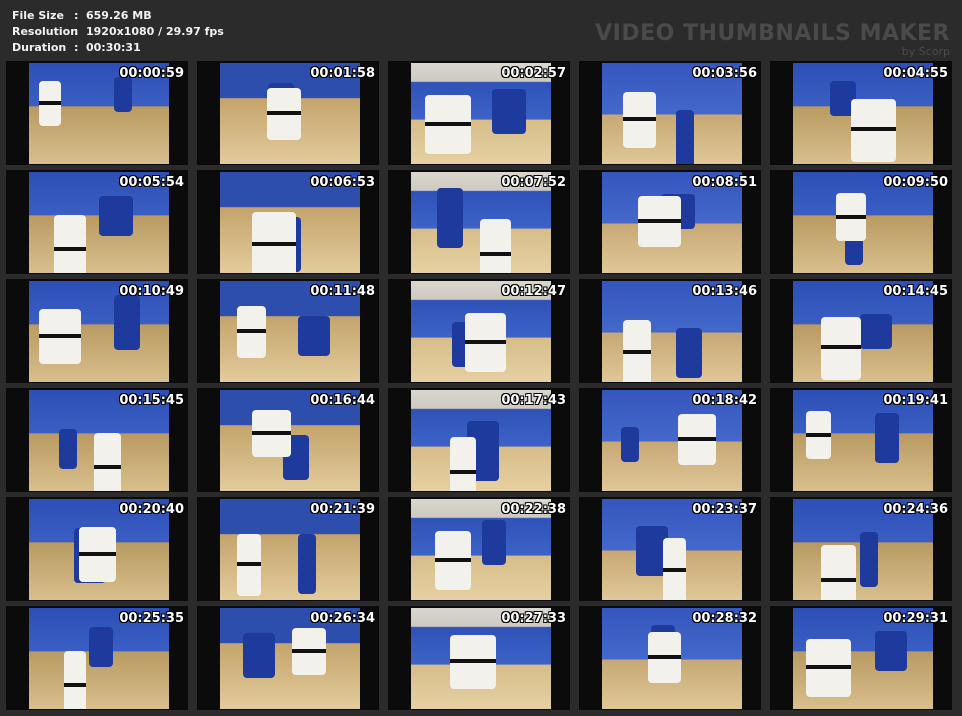 The height and width of the screenshot is (716, 962). What do you see at coordinates (724, 618) in the screenshot?
I see `timestamp-label: 00:28:32` at bounding box center [724, 618].